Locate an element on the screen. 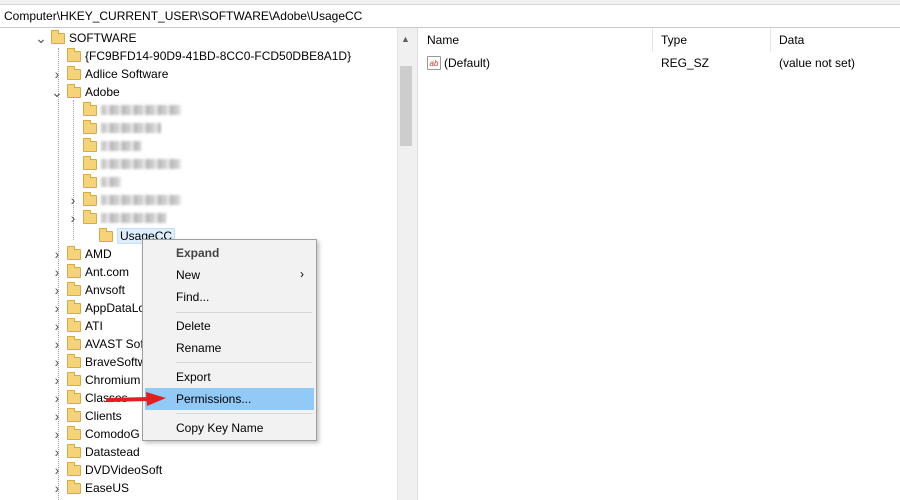  tree-item-key: › BraveSoftw is located at coordinates (98, 362).